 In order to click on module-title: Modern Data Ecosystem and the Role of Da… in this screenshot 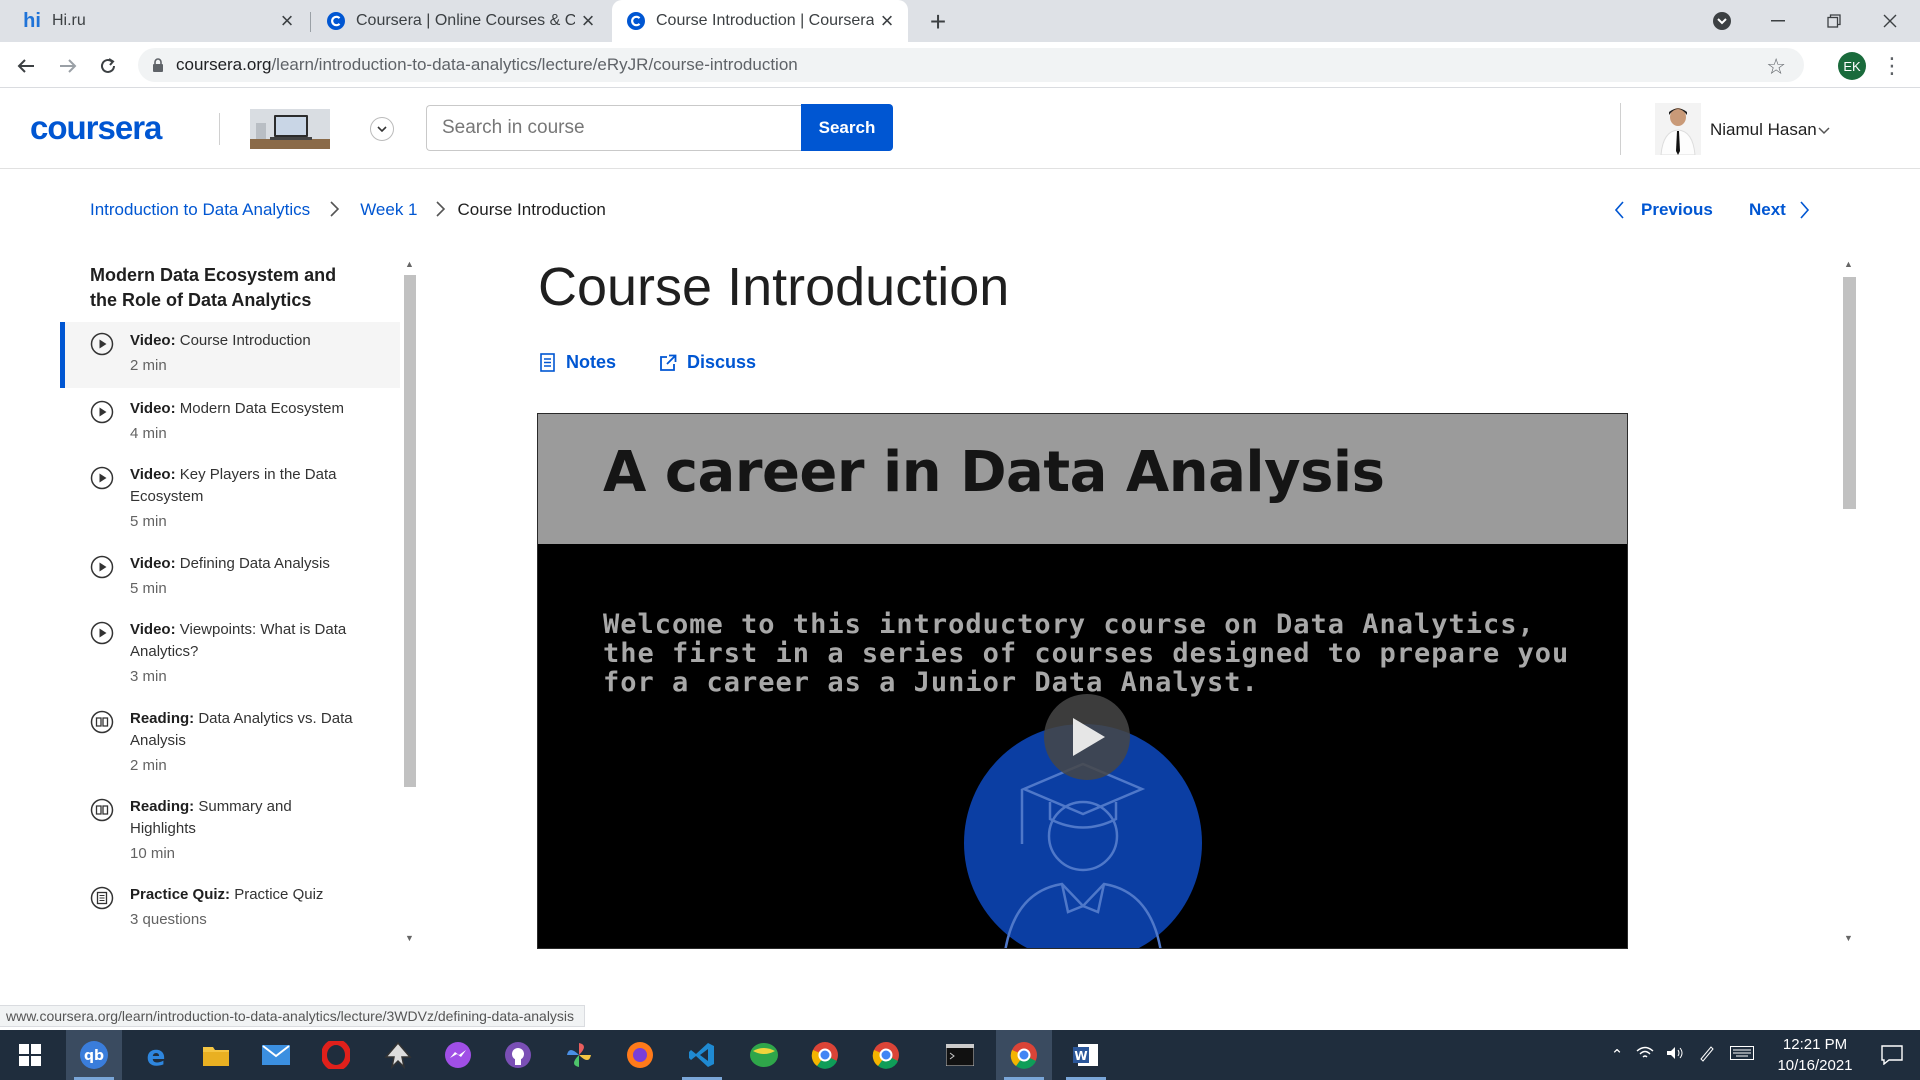, I will do `click(213, 287)`.